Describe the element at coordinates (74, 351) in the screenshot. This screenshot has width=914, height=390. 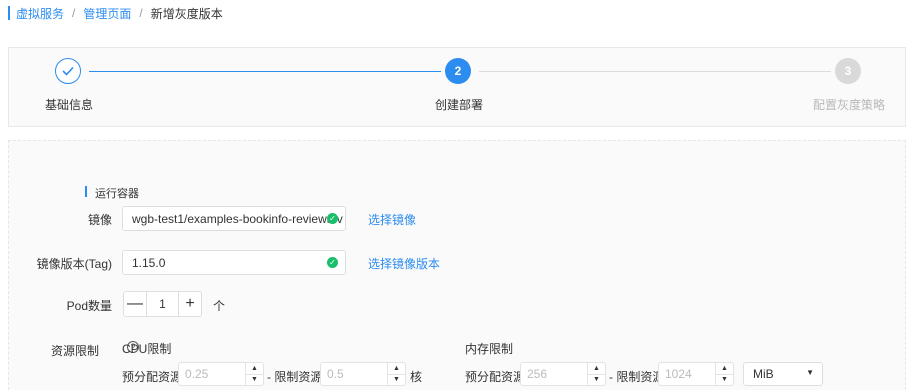
I see `resource-limit-label: 资源限制` at that location.